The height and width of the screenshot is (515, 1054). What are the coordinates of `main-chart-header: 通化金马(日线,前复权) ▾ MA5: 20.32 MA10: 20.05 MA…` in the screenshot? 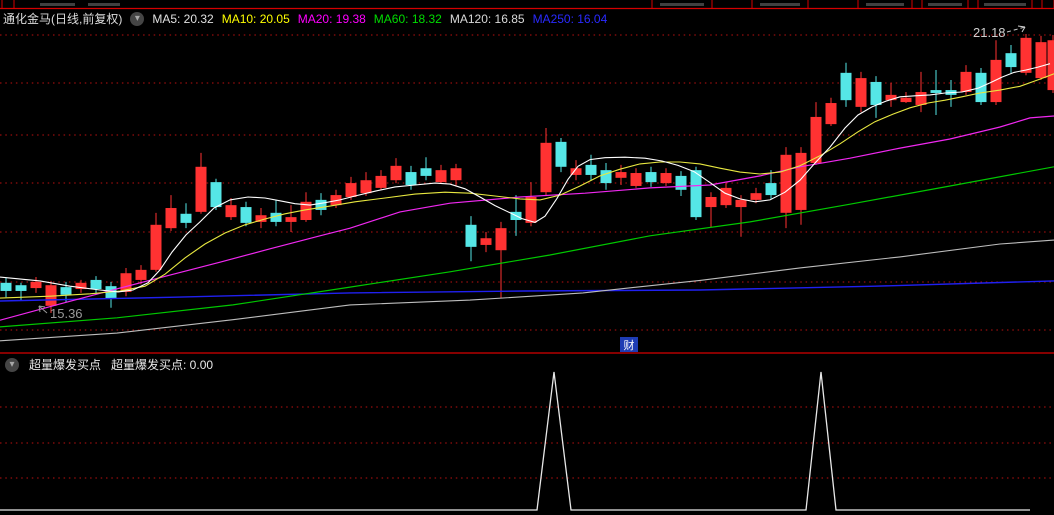 It's located at (309, 18).